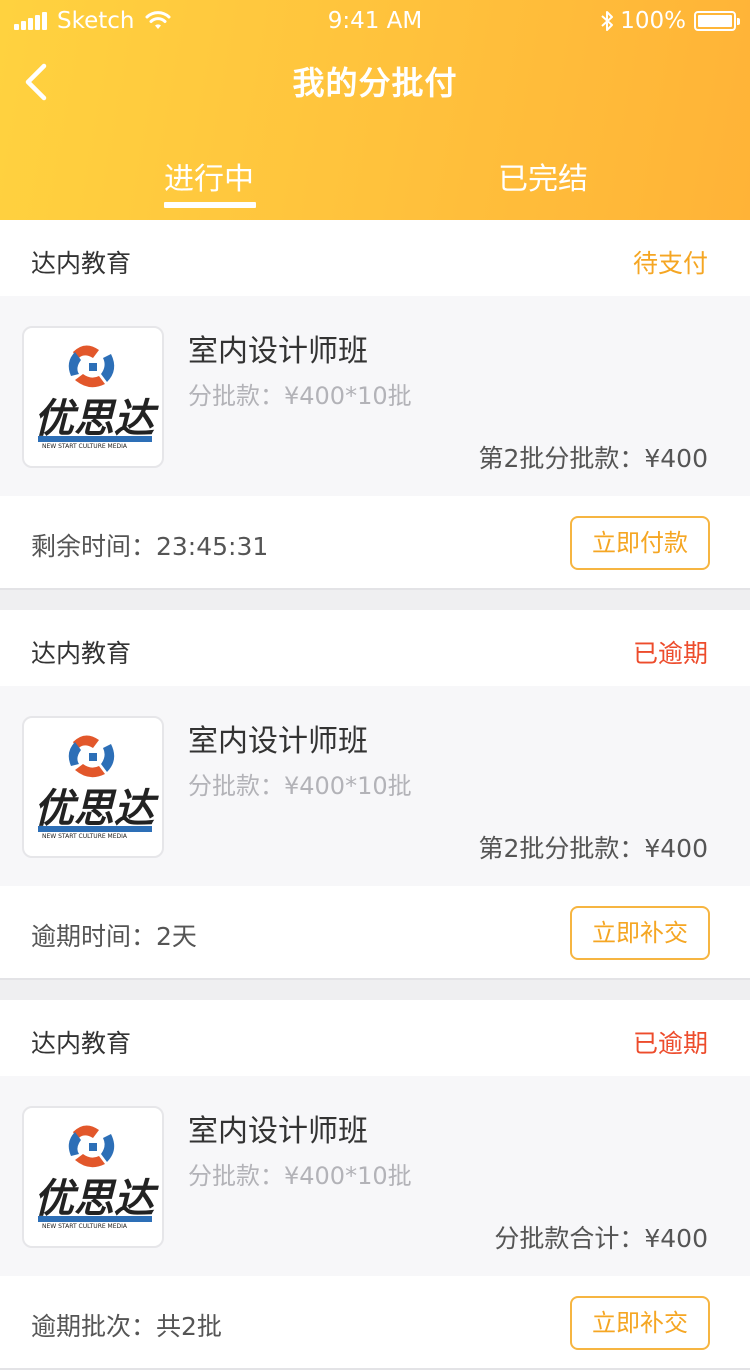  I want to click on overdue-time: 逾期时间：2天, so click(114, 936).